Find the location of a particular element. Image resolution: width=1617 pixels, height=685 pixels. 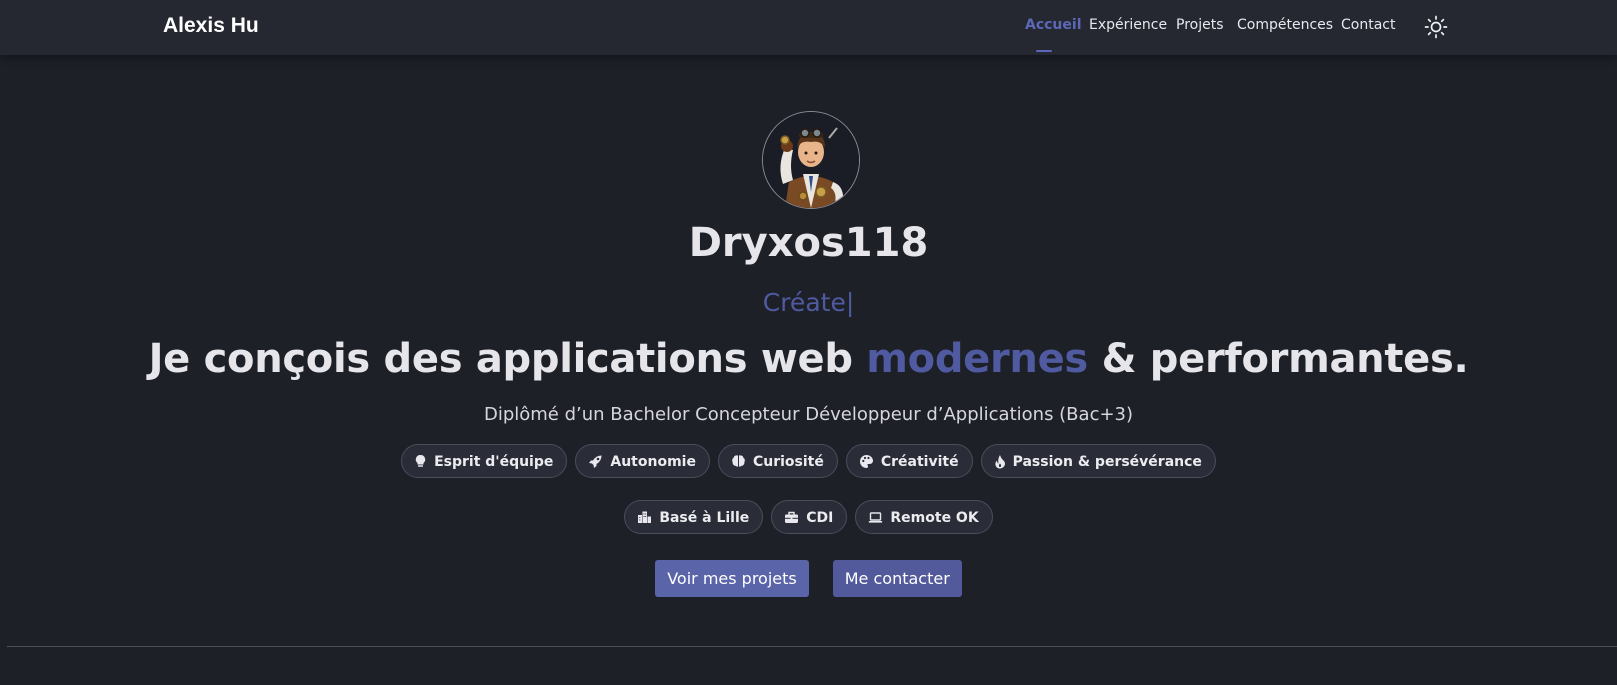

headline-part-1: Je conçois des applications web is located at coordinates (507, 359).